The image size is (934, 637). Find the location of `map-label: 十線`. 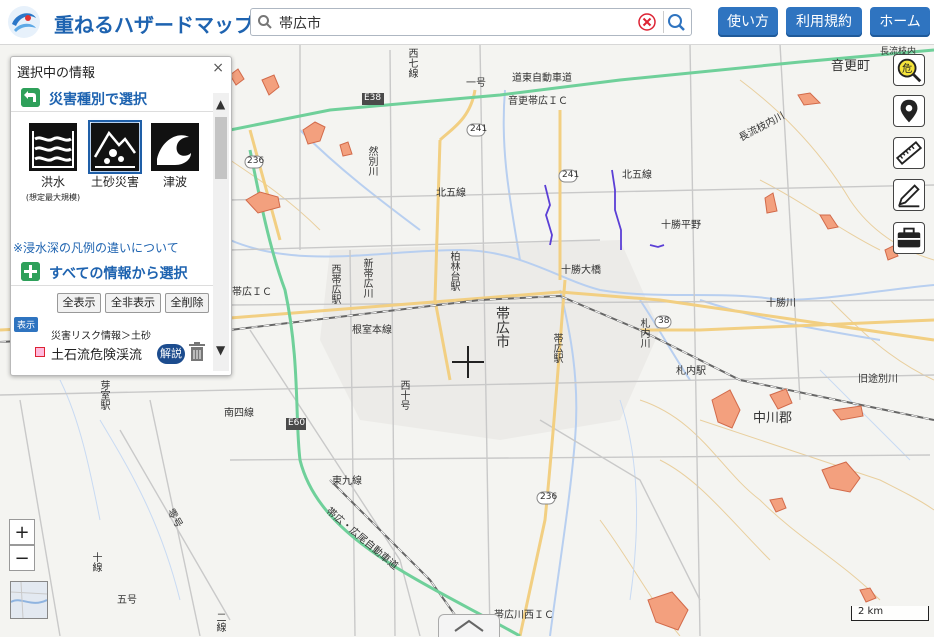

map-label: 十線 is located at coordinates (95, 562).